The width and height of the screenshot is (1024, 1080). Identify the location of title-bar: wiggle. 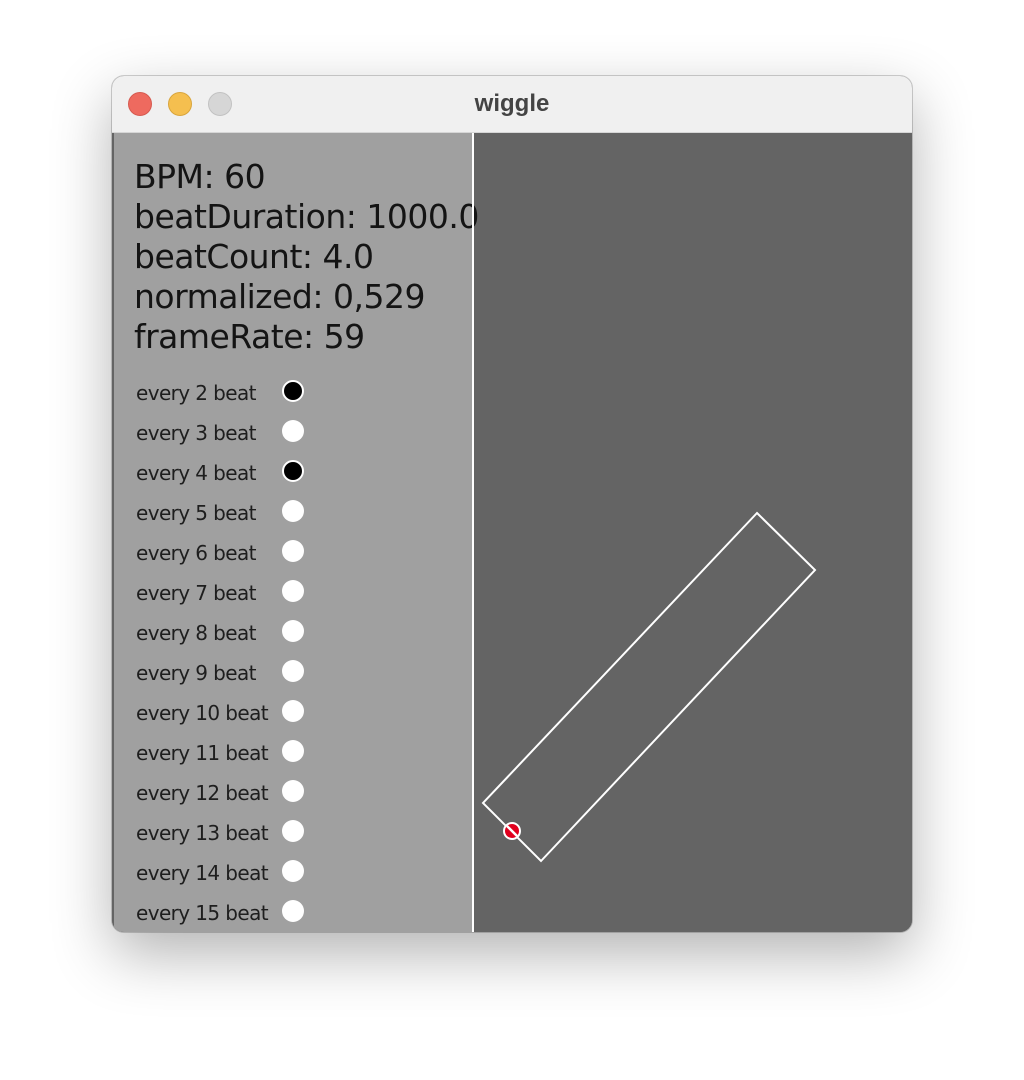
(512, 104).